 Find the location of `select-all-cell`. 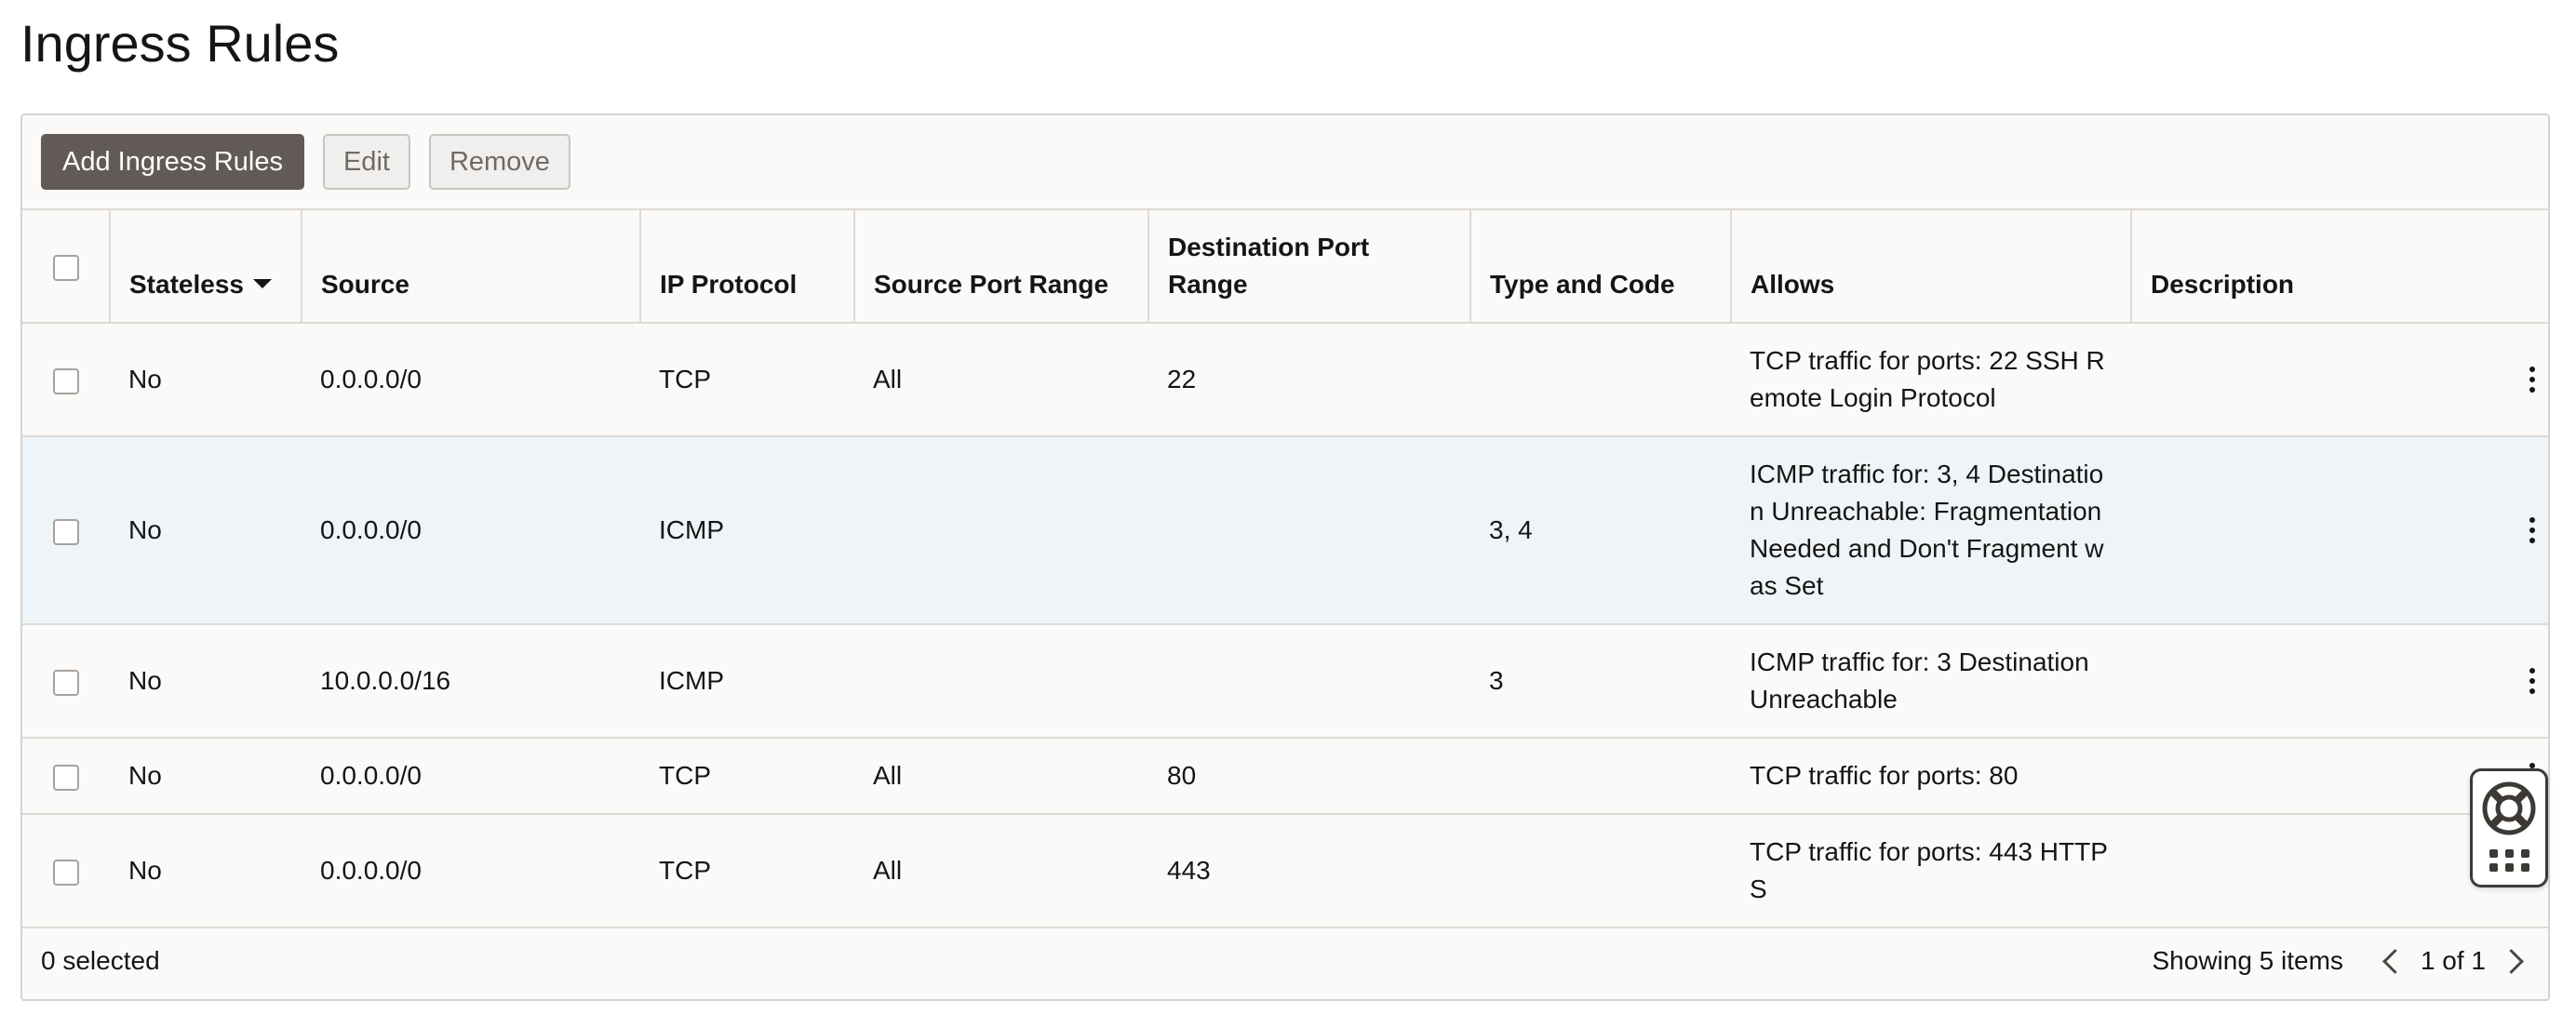

select-all-cell is located at coordinates (66, 266).